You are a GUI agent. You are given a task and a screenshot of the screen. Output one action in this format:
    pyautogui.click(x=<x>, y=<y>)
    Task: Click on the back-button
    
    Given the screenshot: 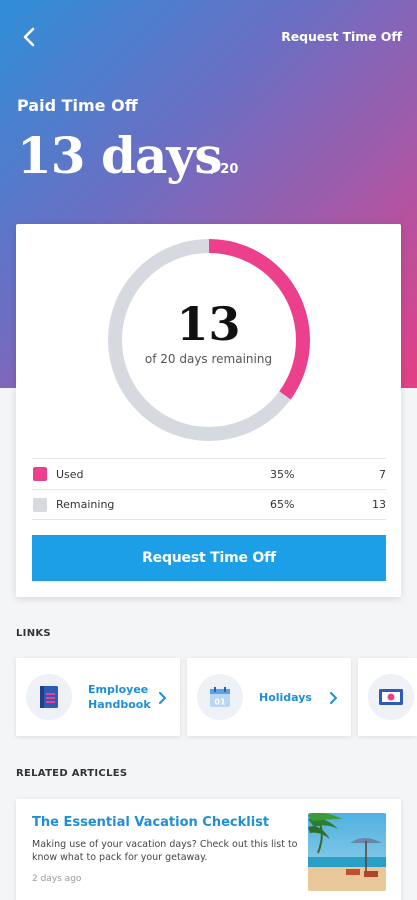 What is the action you would take?
    pyautogui.click(x=29, y=39)
    